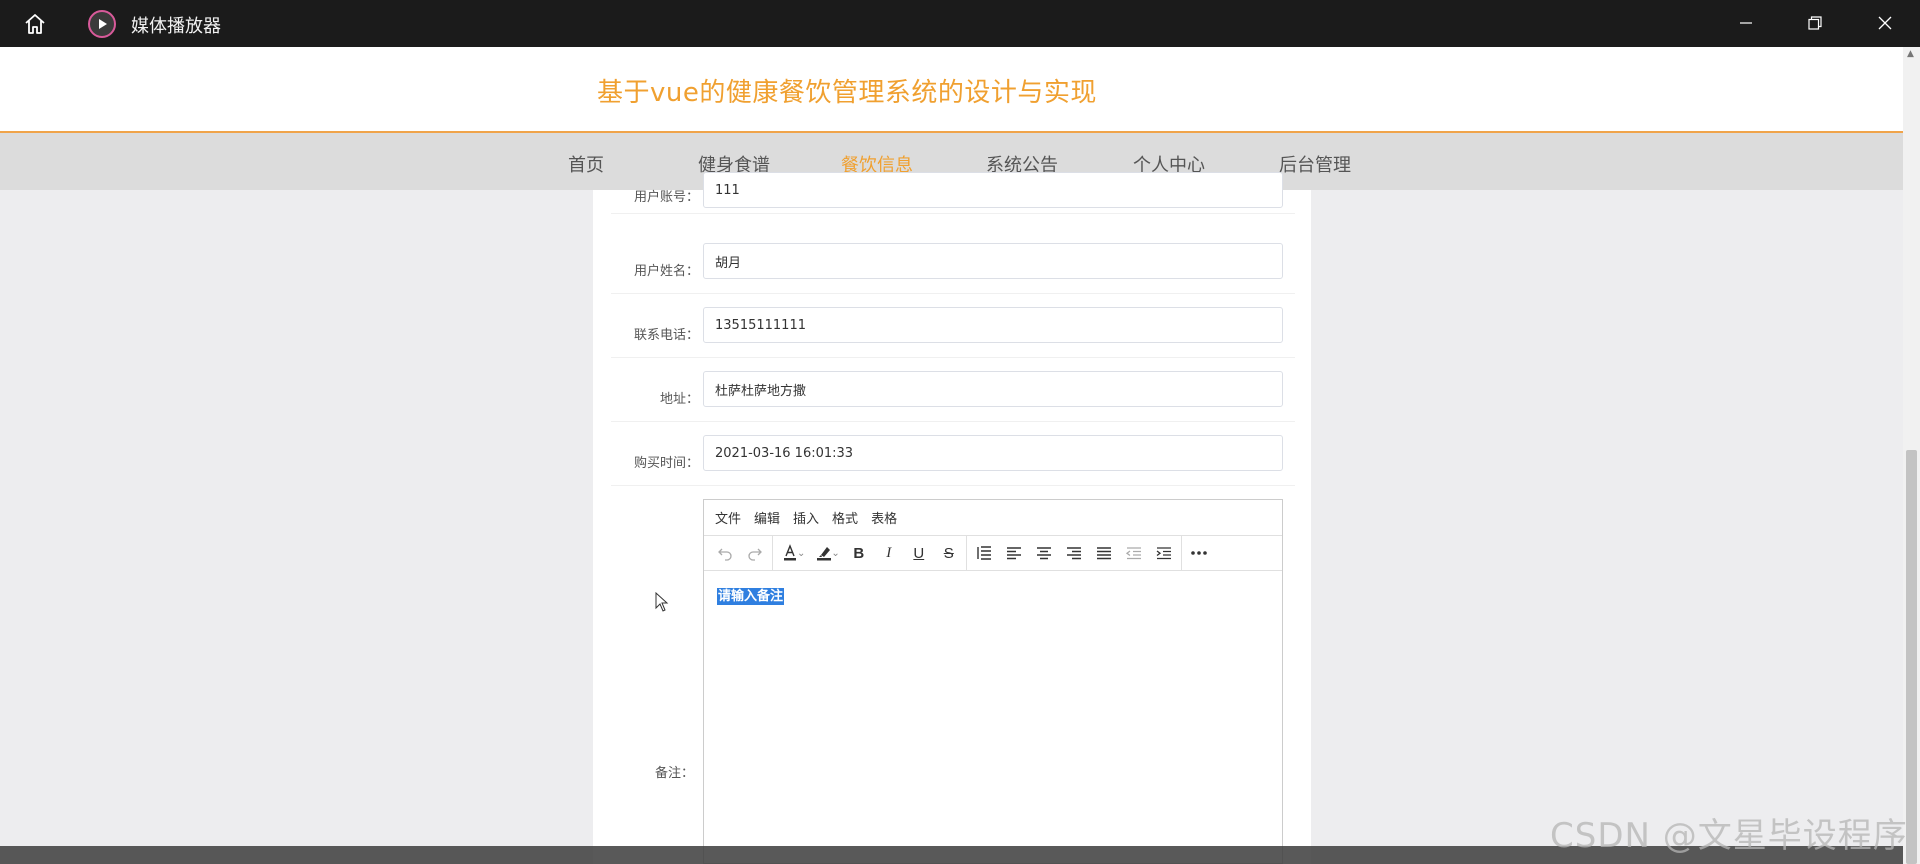 This screenshot has height=864, width=1920. I want to click on menu-edit: 编辑, so click(767, 517).